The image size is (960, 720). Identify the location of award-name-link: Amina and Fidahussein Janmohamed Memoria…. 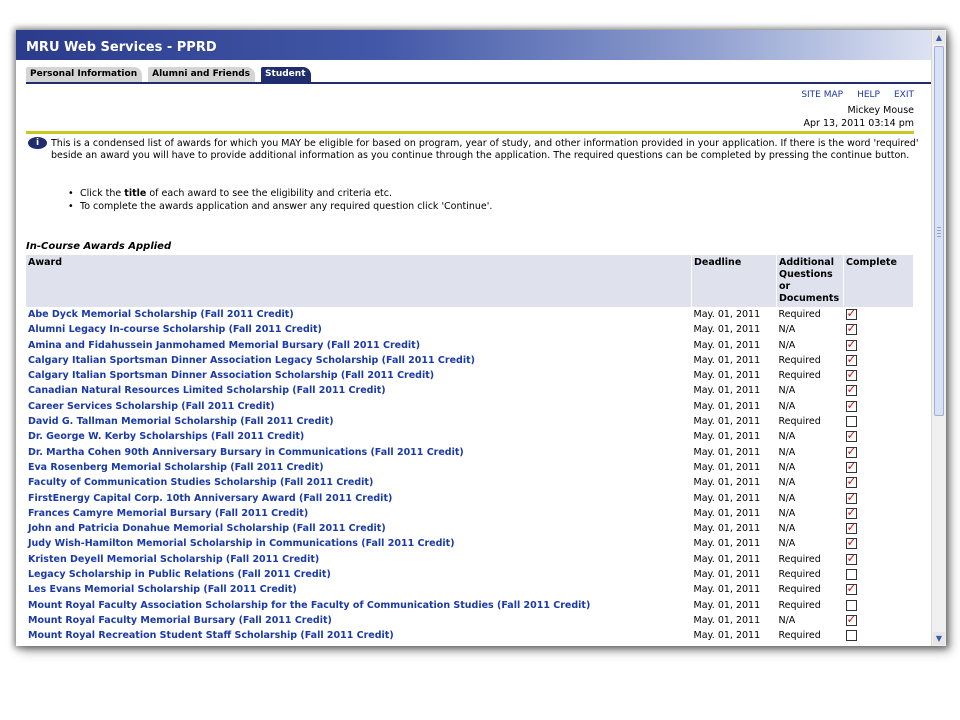
(359, 345).